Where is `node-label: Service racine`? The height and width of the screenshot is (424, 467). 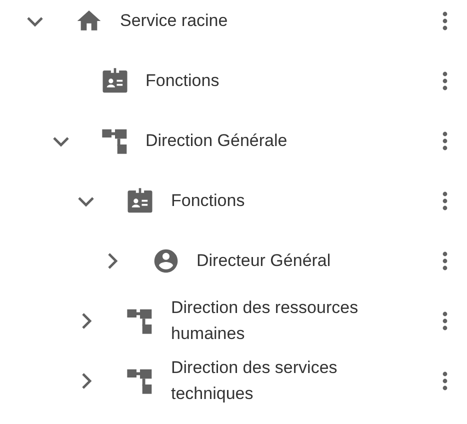 node-label: Service racine is located at coordinates (174, 21).